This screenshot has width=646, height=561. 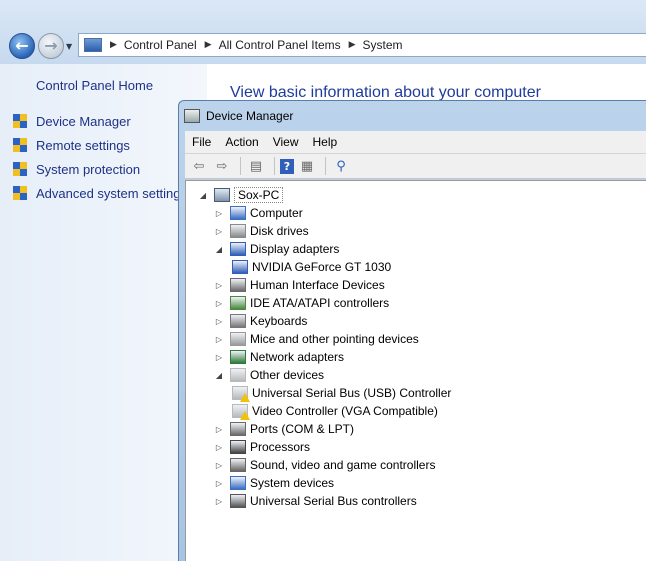 I want to click on forward-icon: ⇨, so click(x=222, y=166).